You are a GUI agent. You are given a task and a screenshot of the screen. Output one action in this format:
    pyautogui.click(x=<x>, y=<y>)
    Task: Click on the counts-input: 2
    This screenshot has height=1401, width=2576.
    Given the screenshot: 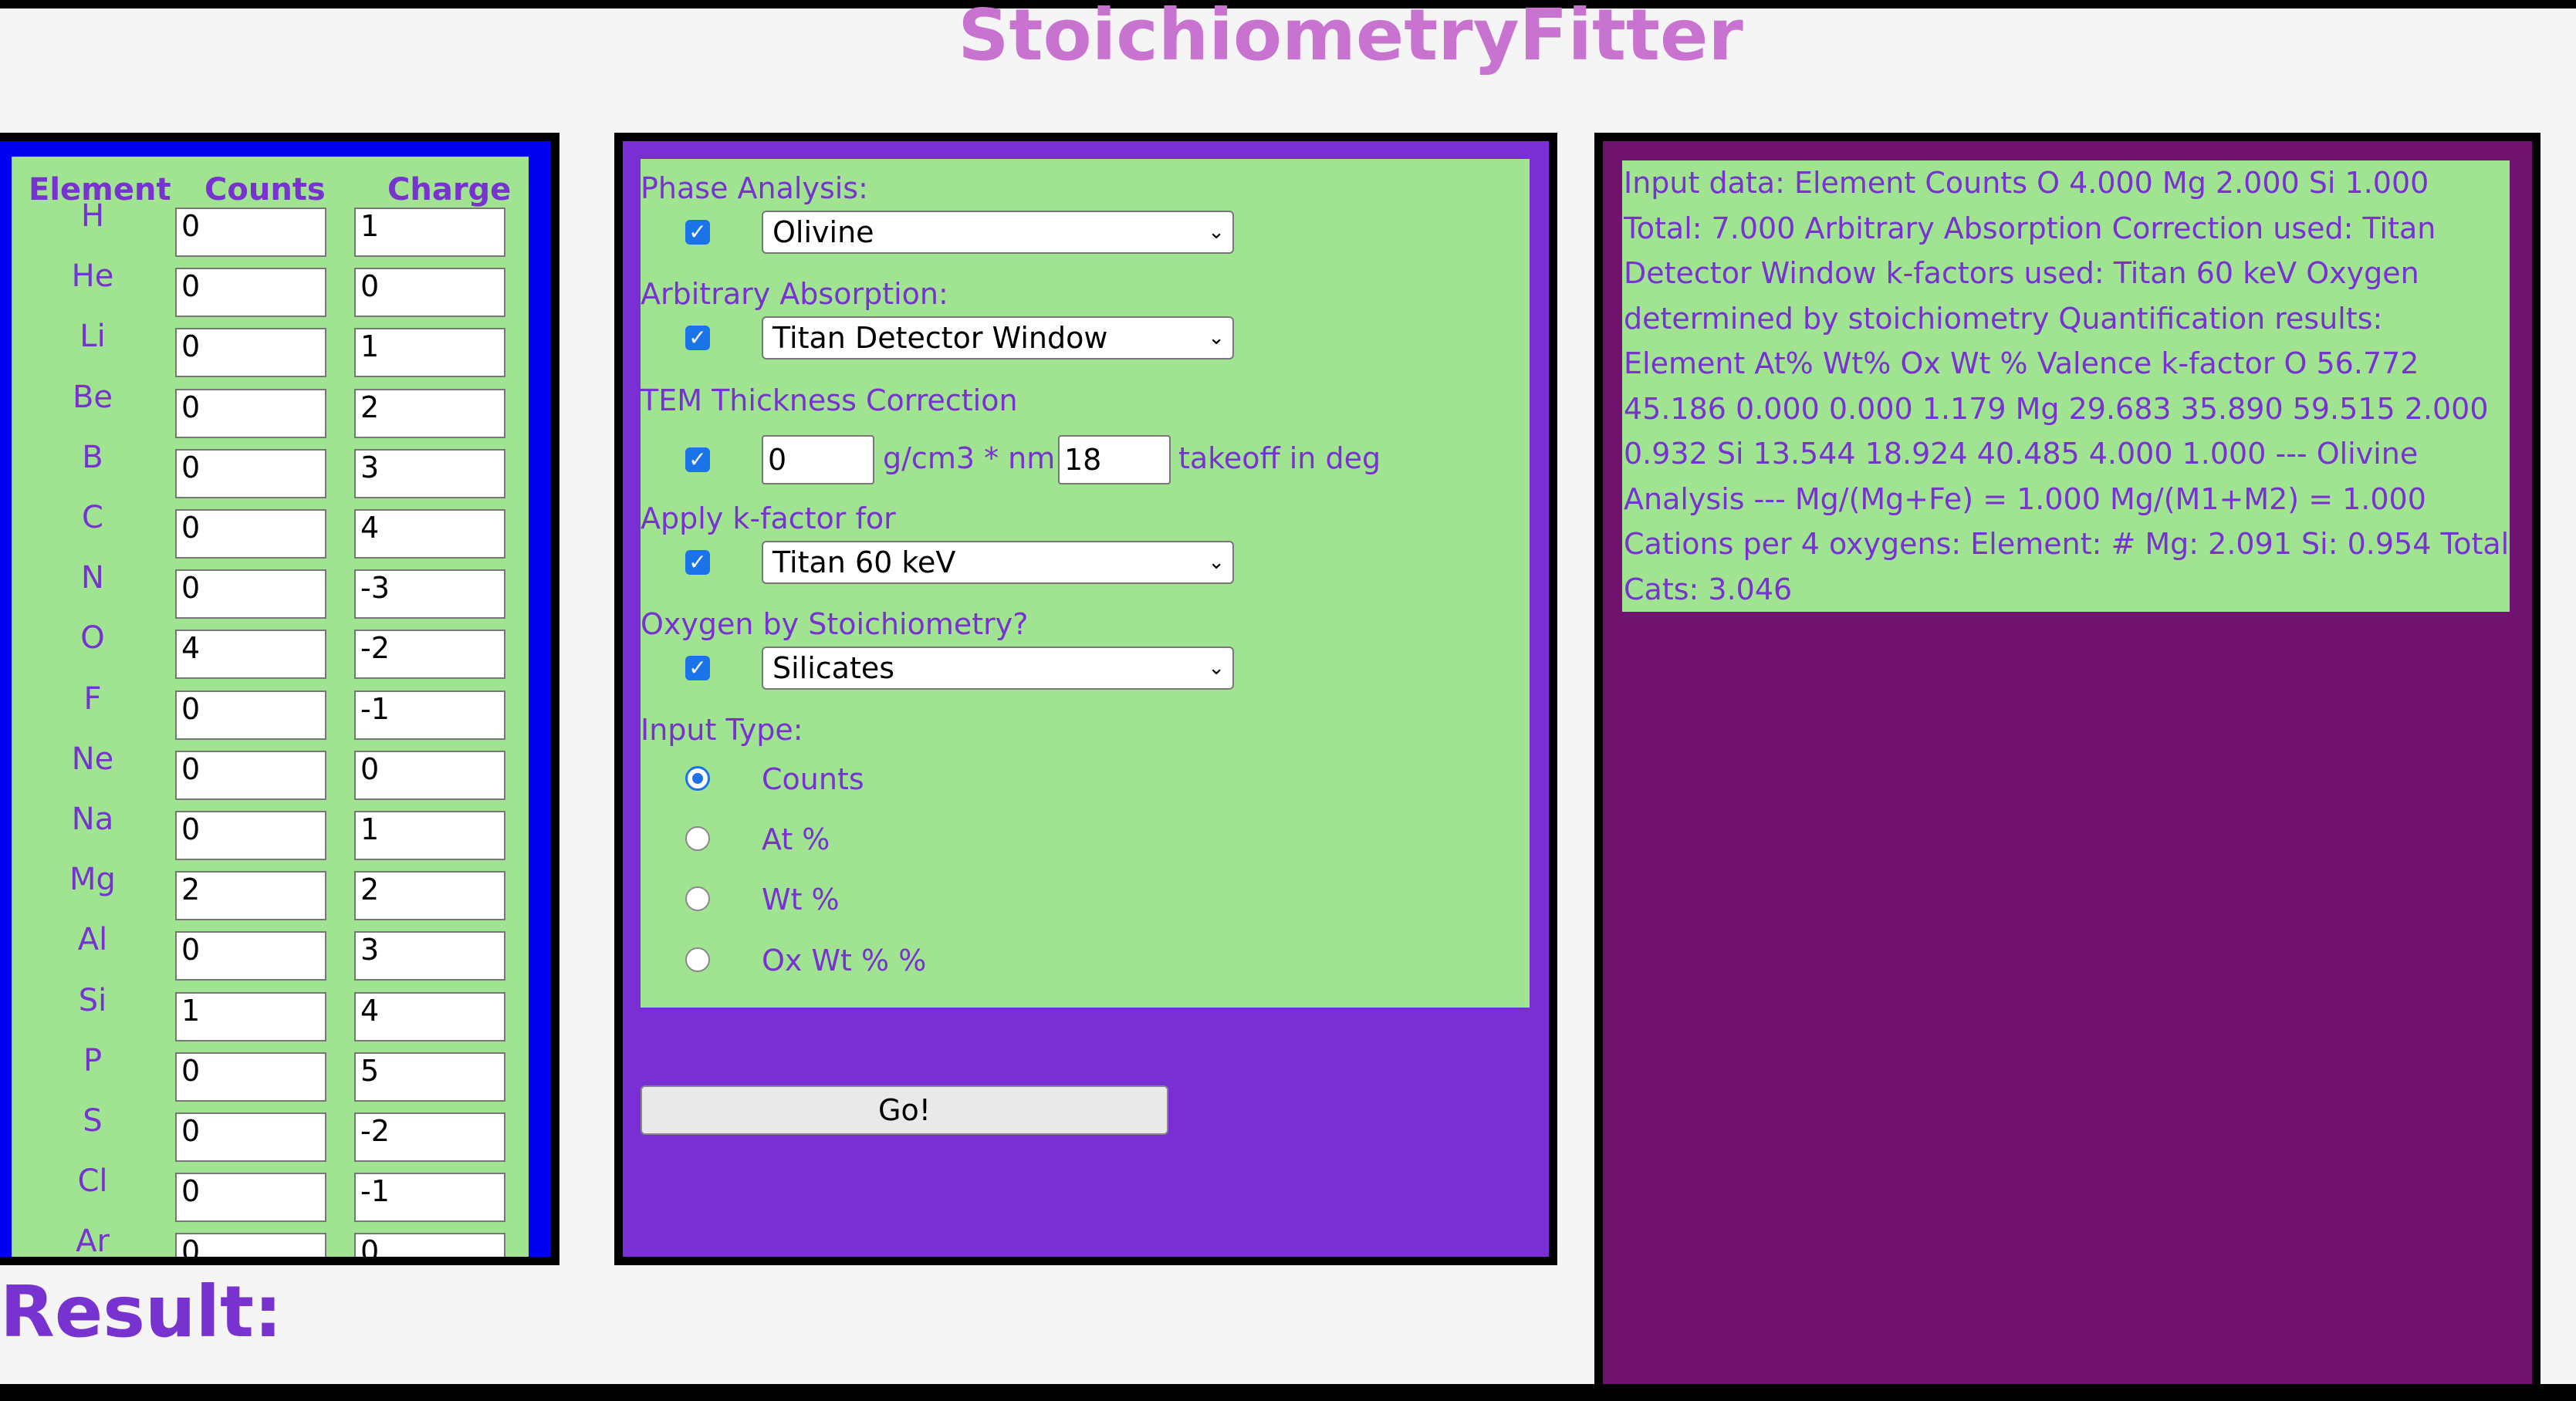 What is the action you would take?
    pyautogui.click(x=250, y=896)
    